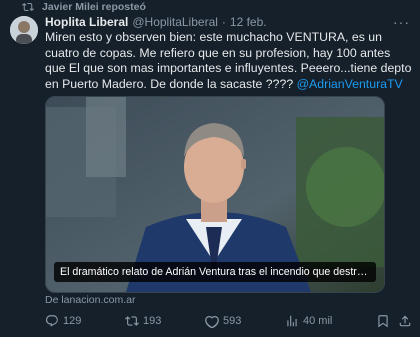  Describe the element at coordinates (318, 321) in the screenshot. I see `views-count: 40 mil` at that location.